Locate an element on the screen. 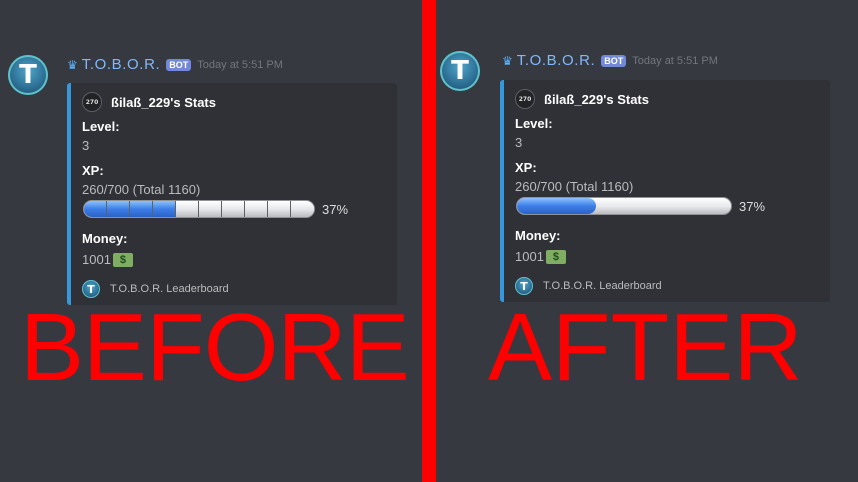  after-caption: AFTER is located at coordinates (645, 347).